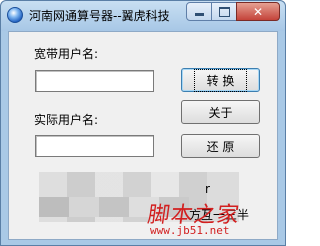 The width and height of the screenshot is (320, 246). I want to click on caption-buttons: ✕, so click(233, 11).